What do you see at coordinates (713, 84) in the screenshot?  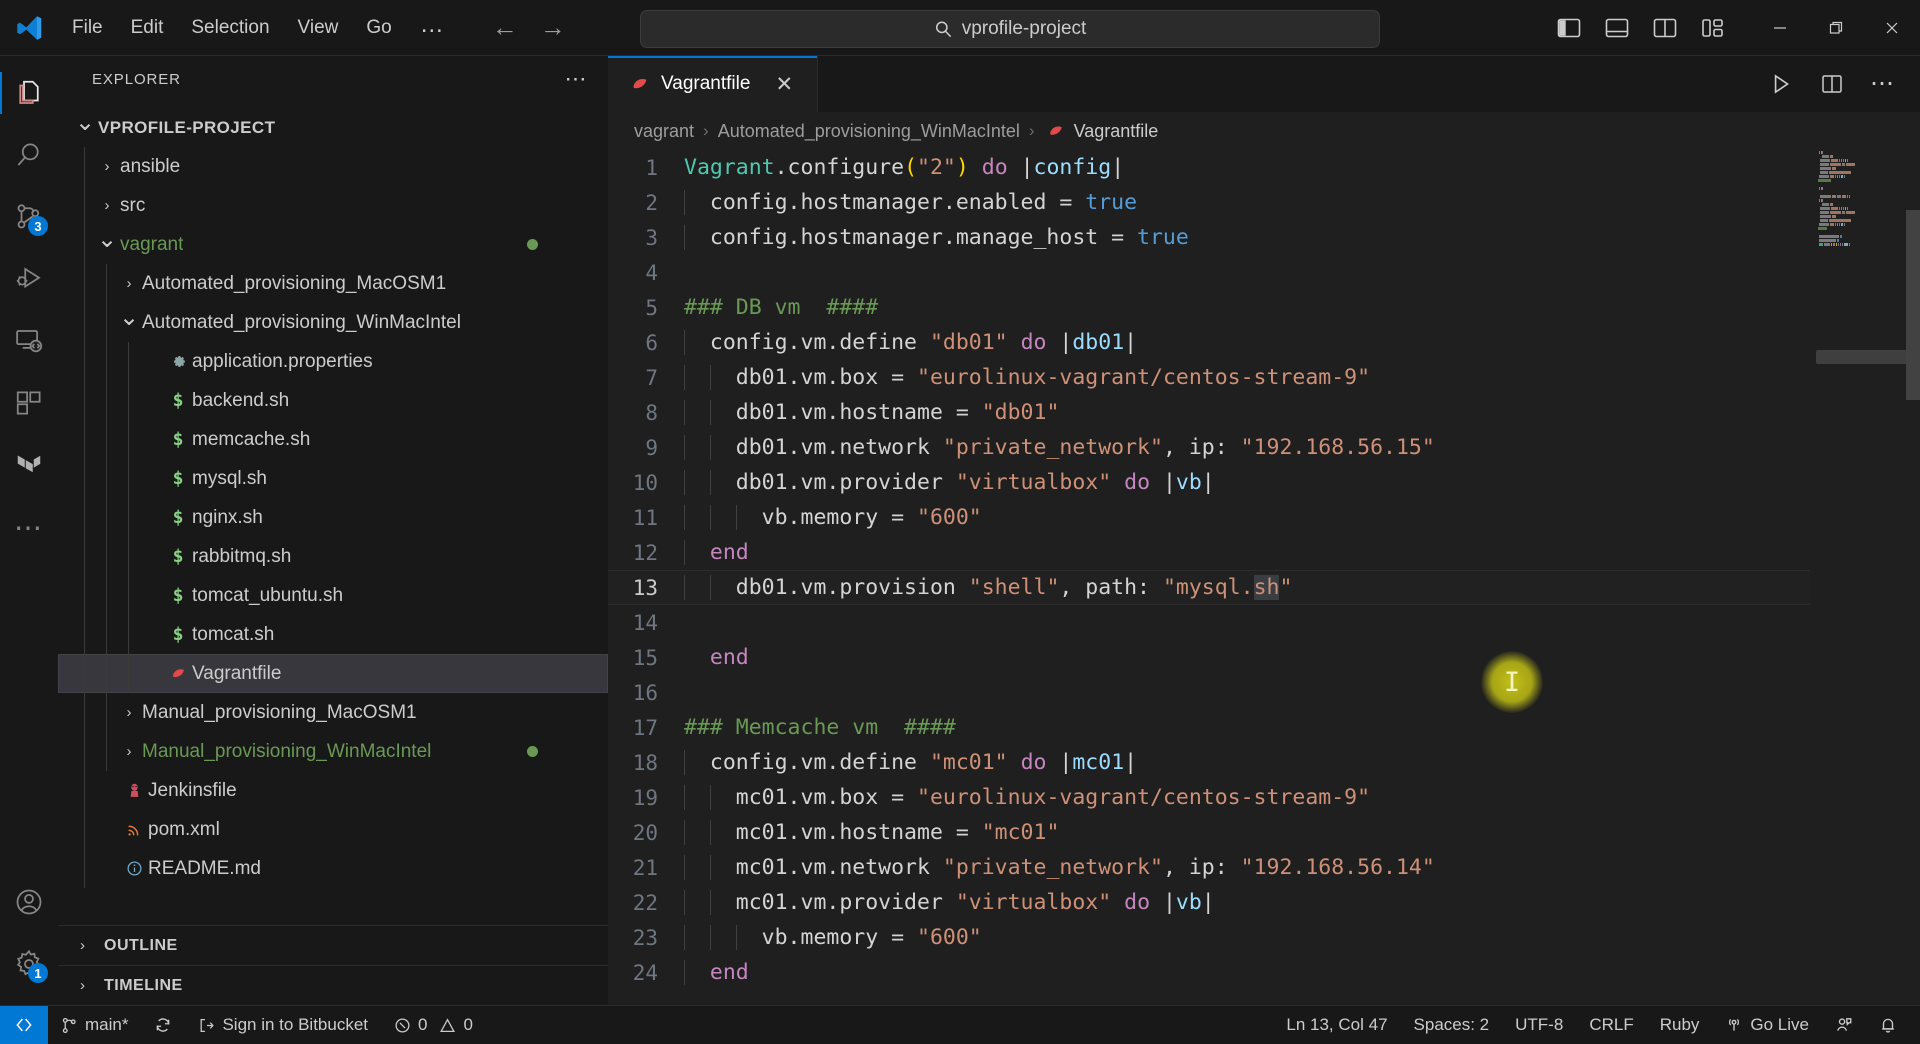 I see `tab-vagrantfile: Vagrantfile ✕` at bounding box center [713, 84].